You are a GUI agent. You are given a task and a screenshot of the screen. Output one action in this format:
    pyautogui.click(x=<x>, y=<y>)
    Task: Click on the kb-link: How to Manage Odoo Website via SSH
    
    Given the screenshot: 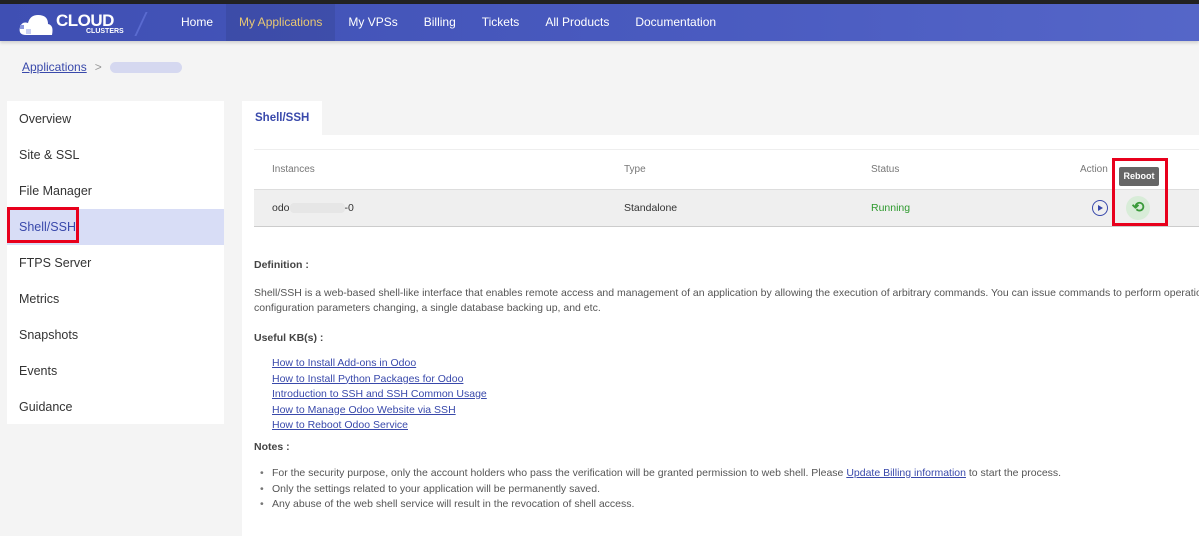 What is the action you would take?
    pyautogui.click(x=364, y=410)
    